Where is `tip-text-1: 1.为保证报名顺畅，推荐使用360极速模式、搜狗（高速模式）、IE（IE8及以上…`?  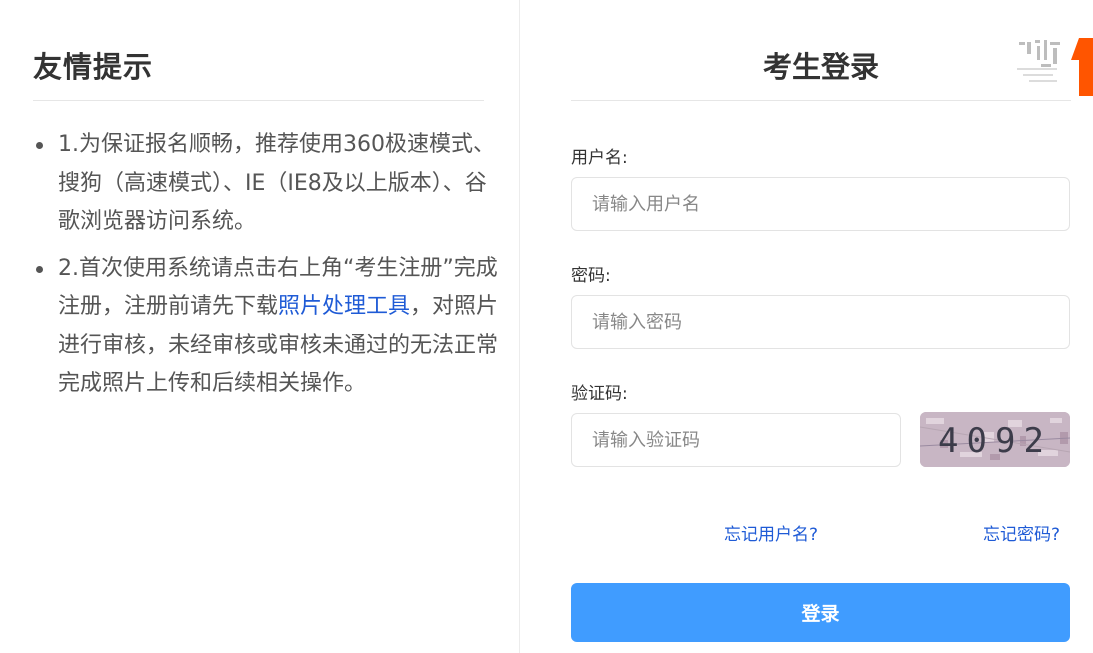 tip-text-1: 1.为保证报名顺畅，推荐使用360极速模式、搜狗（高速模式）、IE（IE8及以上… is located at coordinates (276, 183).